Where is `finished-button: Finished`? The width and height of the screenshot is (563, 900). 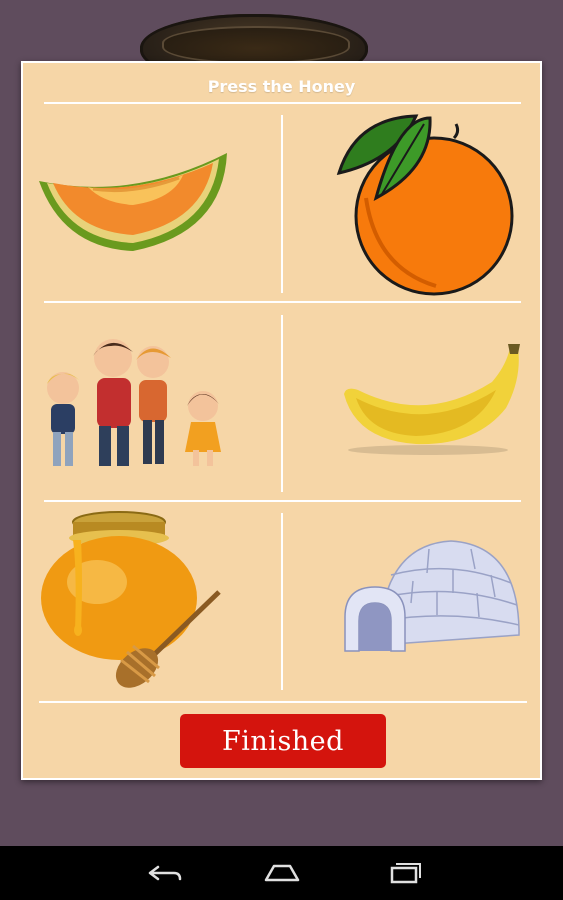
finished-button: Finished is located at coordinates (283, 741).